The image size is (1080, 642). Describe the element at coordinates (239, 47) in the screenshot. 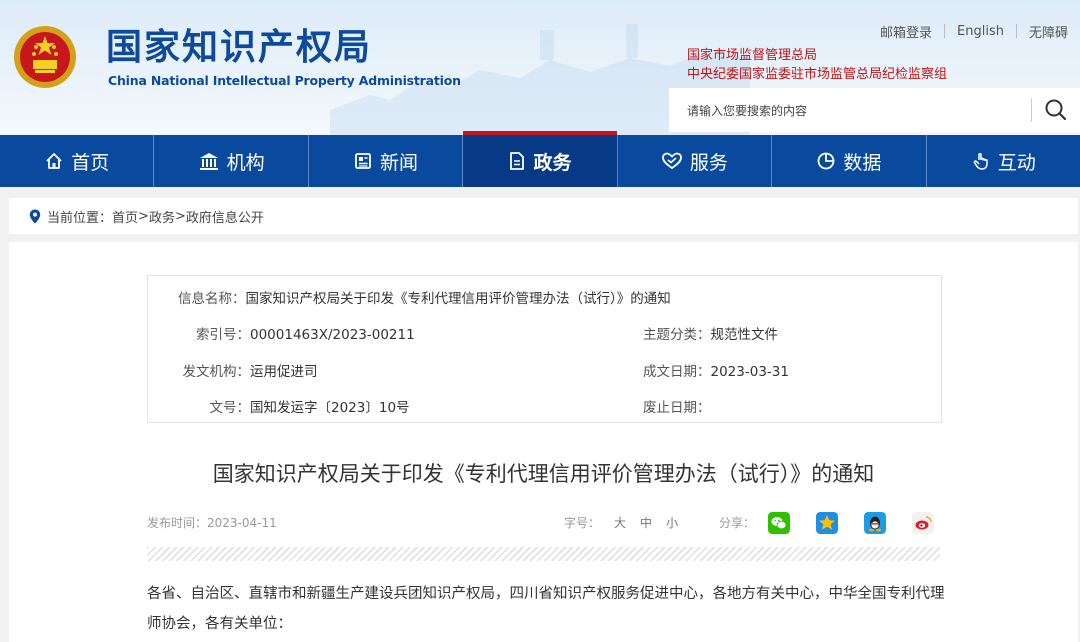

I see `site-name: 国家知识产权局` at that location.